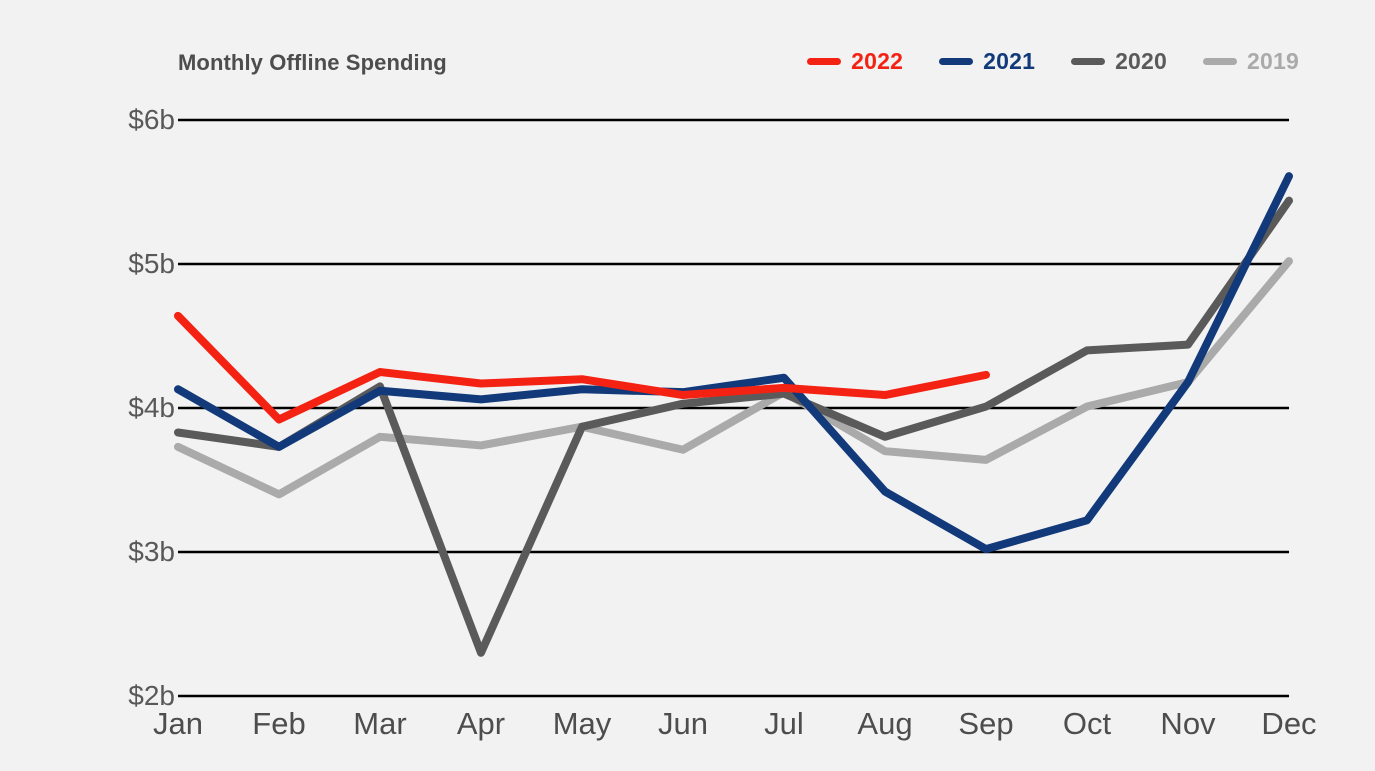 This screenshot has height=771, width=1375. What do you see at coordinates (151, 263) in the screenshot?
I see `y-tick-label: $5b` at bounding box center [151, 263].